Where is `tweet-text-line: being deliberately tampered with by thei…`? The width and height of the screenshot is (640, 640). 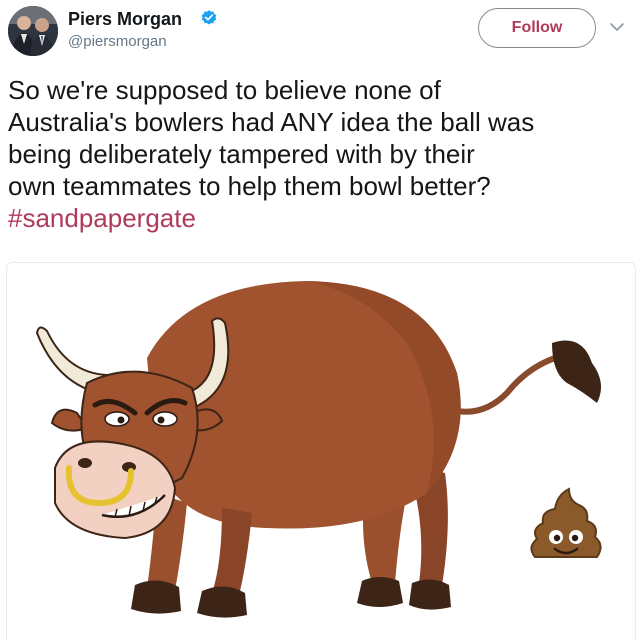 tweet-text-line: being deliberately tampered with by thei… is located at coordinates (241, 154).